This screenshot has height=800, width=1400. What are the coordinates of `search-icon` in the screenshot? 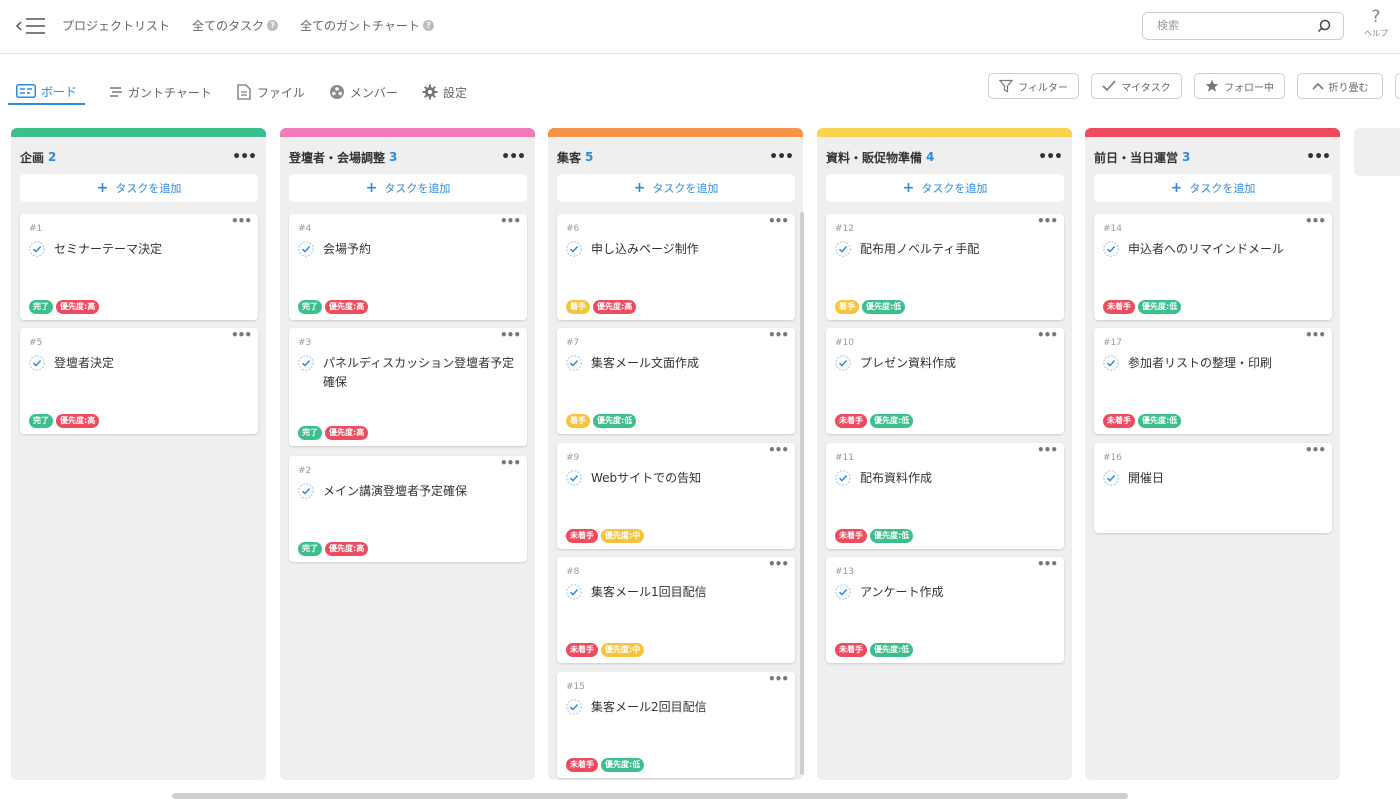 It's located at (1324, 26).